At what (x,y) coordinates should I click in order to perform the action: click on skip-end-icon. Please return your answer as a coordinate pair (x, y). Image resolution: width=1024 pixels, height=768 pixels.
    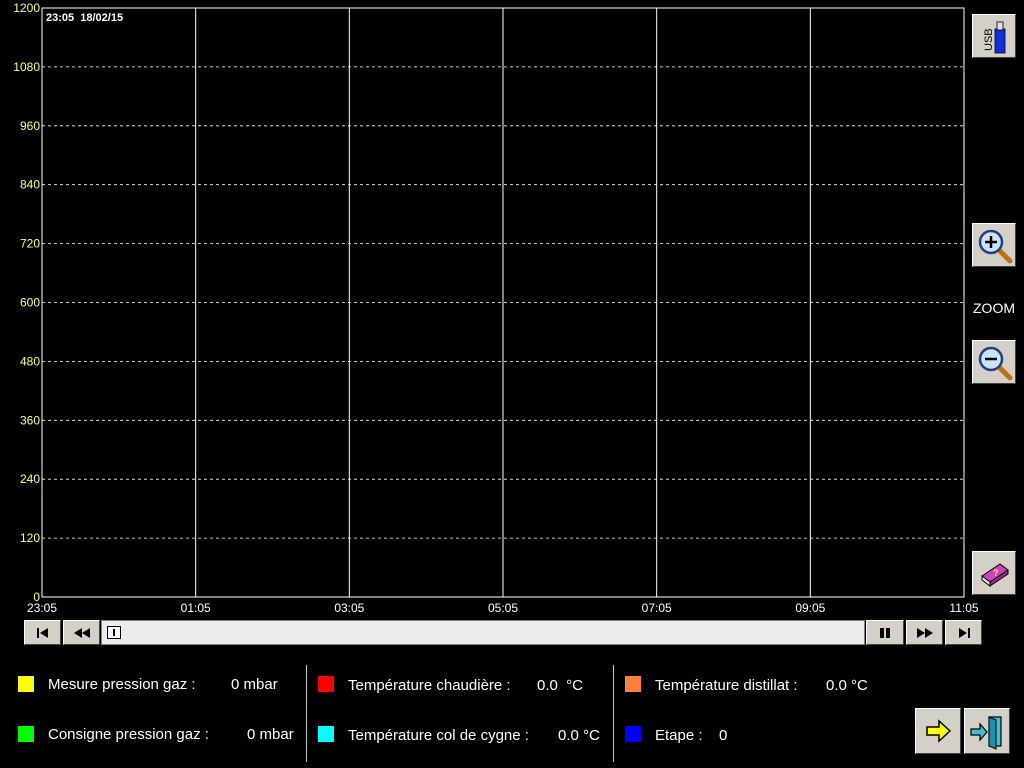
    Looking at the image, I should click on (964, 632).